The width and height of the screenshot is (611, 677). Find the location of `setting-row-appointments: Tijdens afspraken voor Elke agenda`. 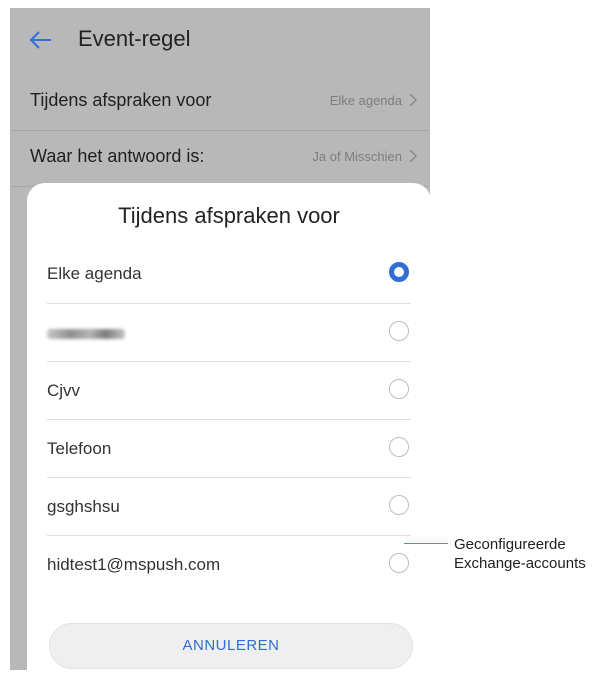

setting-row-appointments: Tijdens afspraken voor Elke agenda is located at coordinates (220, 102).